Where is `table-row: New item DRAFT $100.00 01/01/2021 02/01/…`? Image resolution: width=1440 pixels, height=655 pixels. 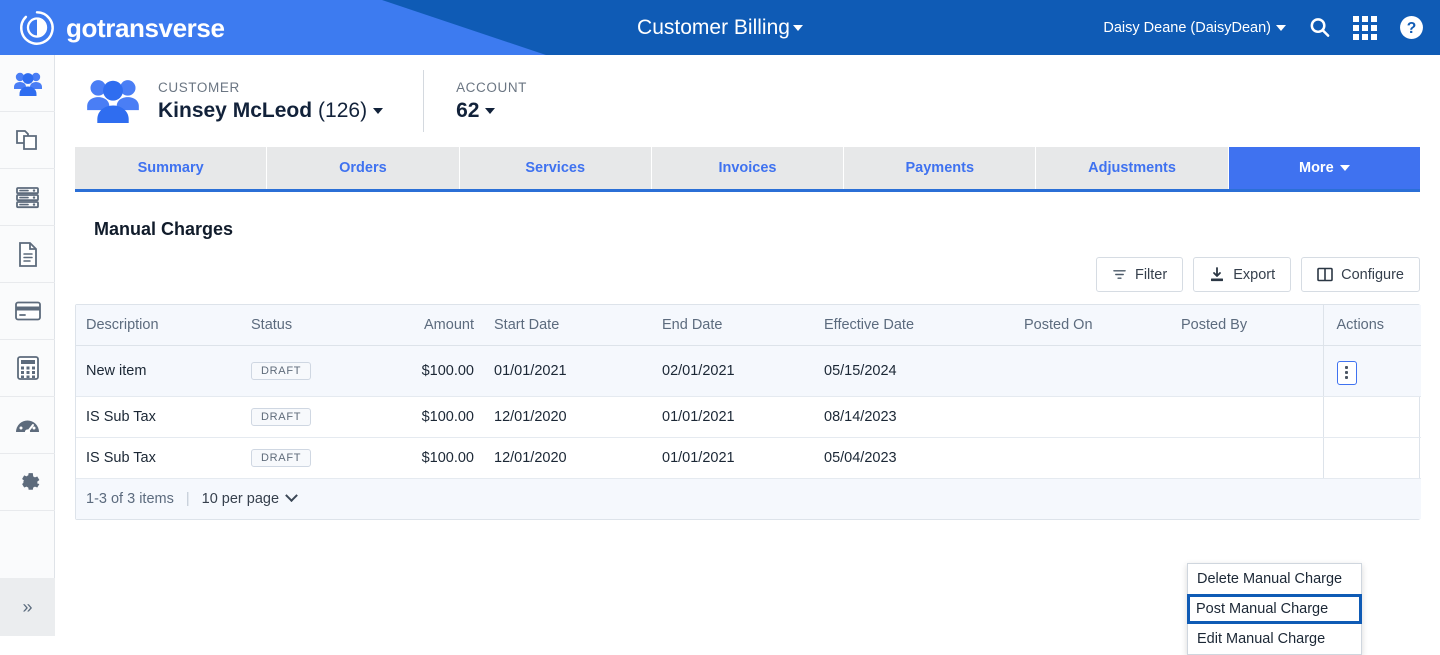 table-row: New item DRAFT $100.00 01/01/2021 02/01/… is located at coordinates (748, 371).